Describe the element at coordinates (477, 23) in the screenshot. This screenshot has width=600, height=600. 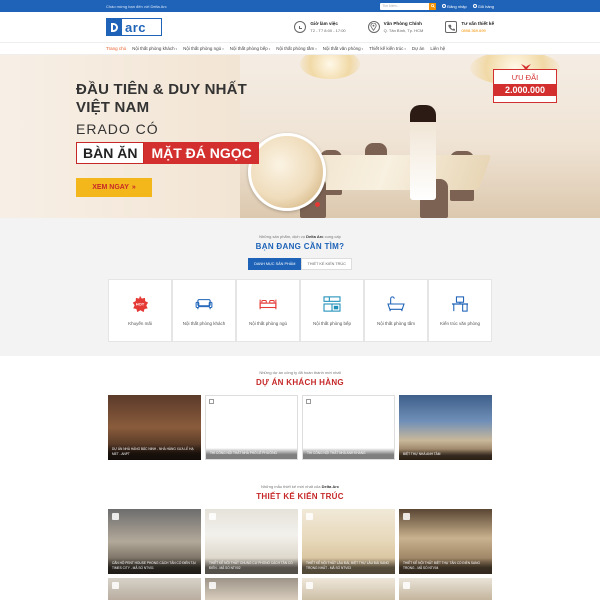
I see `design-consulting-title: Tư vấn thiết kế` at that location.